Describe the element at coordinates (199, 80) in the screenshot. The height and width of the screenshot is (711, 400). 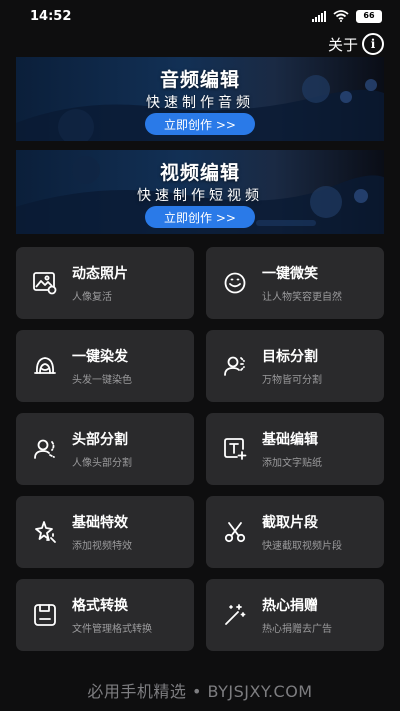
I see `banner-title: 音频编辑` at that location.